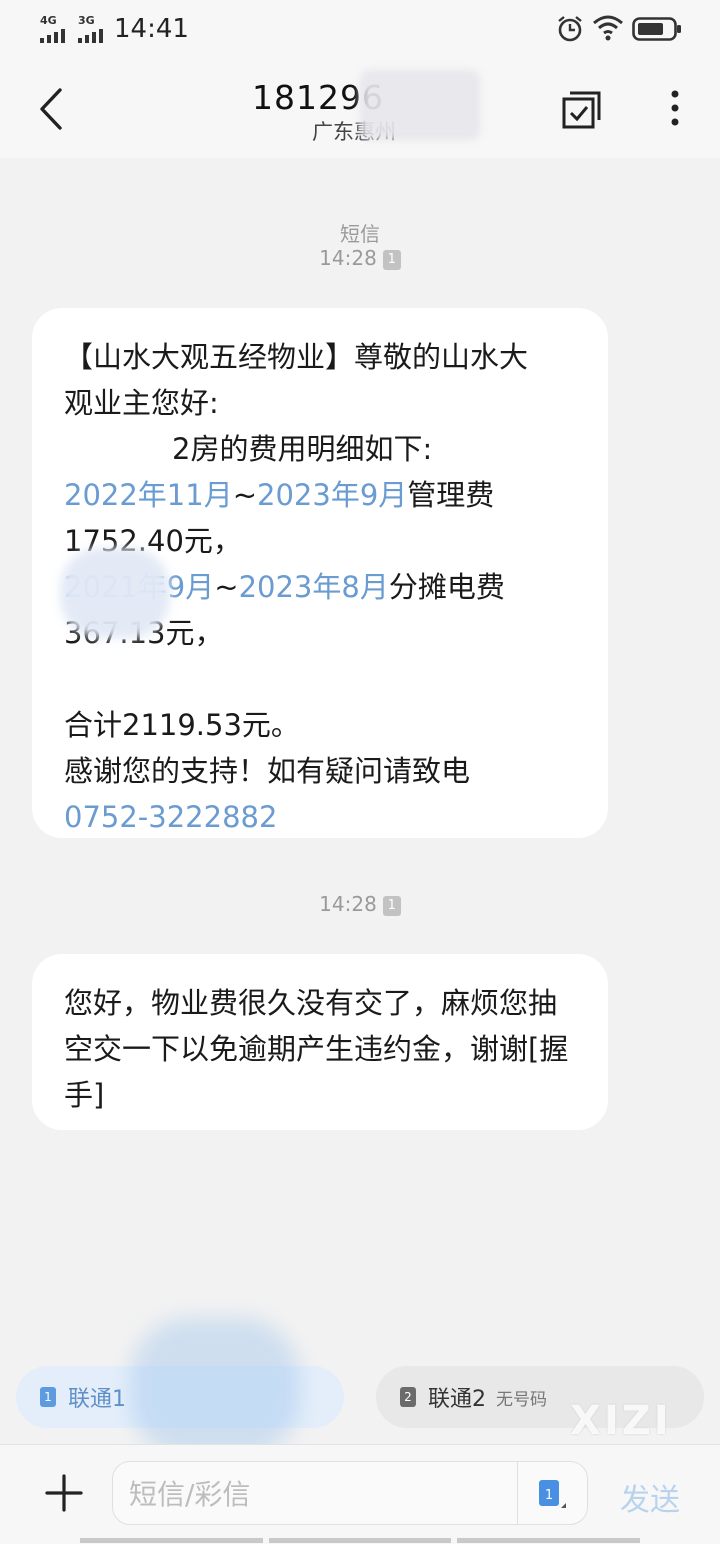  I want to click on compose-bar: 1 发送, so click(360, 1494).